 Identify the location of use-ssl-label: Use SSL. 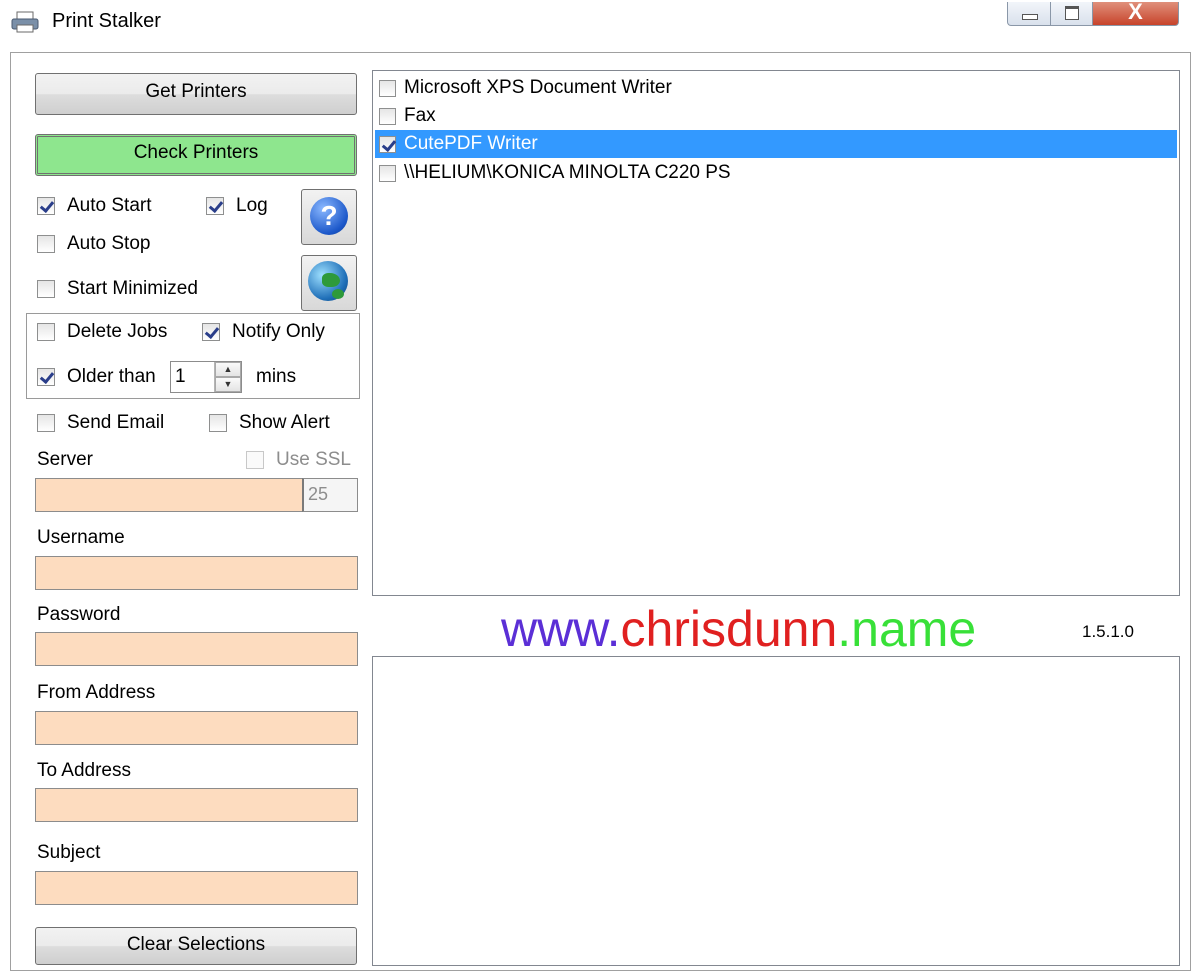
(313, 459).